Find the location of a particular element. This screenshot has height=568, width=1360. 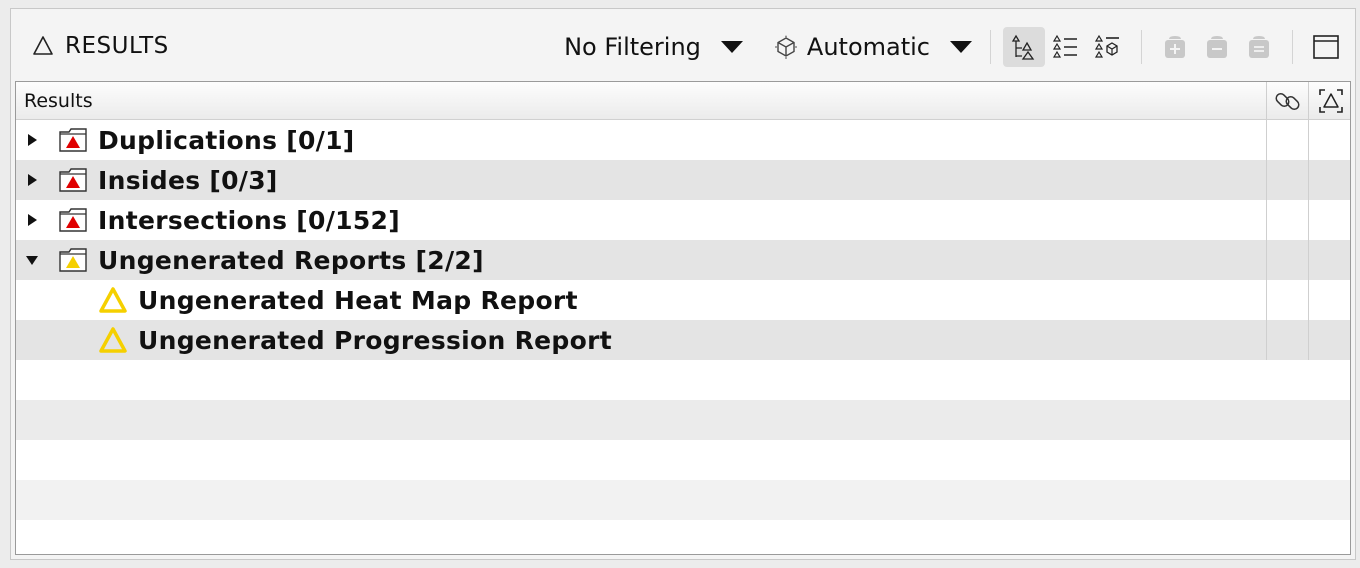

list-view-button is located at coordinates (1066, 47).